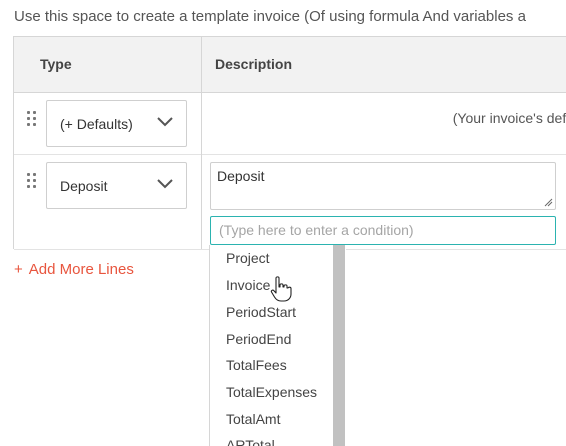 The width and height of the screenshot is (566, 446). Describe the element at coordinates (241, 176) in the screenshot. I see `description-textarea-value: Deposit` at that location.